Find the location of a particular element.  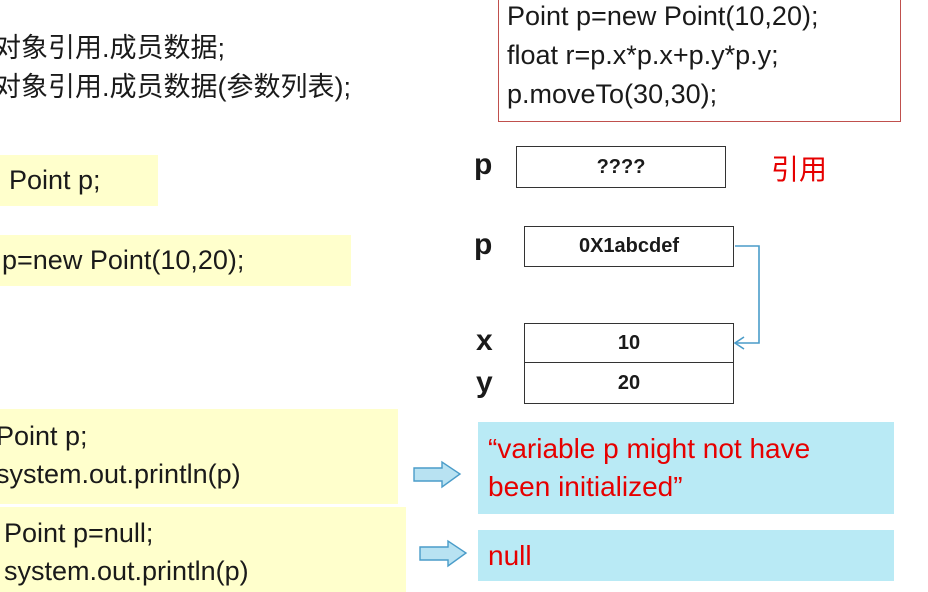

example1-code-box: Point p; system.out.println(p) is located at coordinates (199, 456).